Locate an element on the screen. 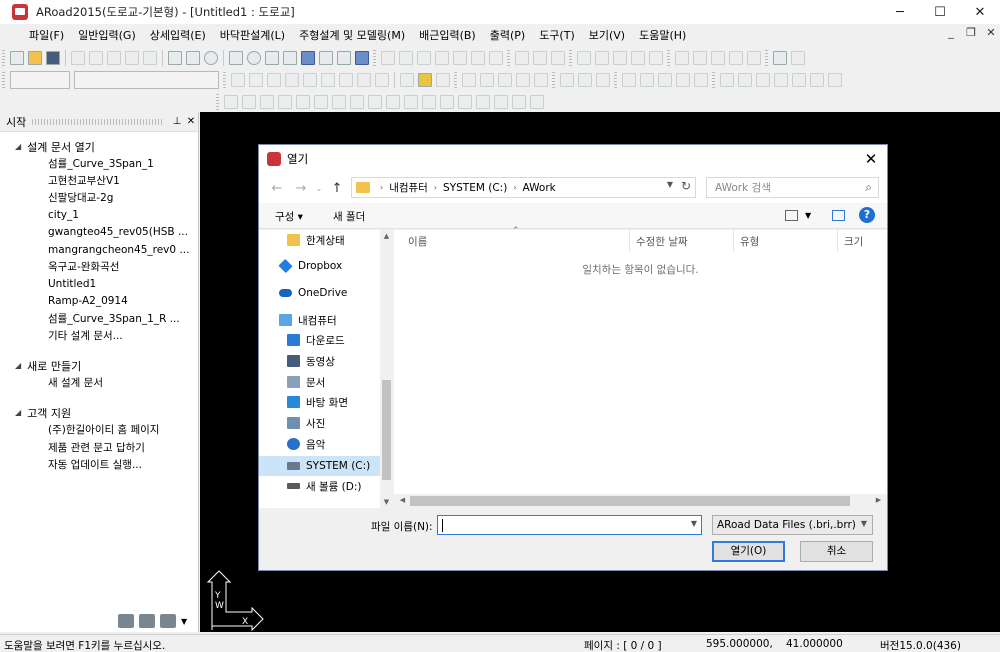 The width and height of the screenshot is (1000, 652). scroll-up-icon: ▲ is located at coordinates (386, 236).